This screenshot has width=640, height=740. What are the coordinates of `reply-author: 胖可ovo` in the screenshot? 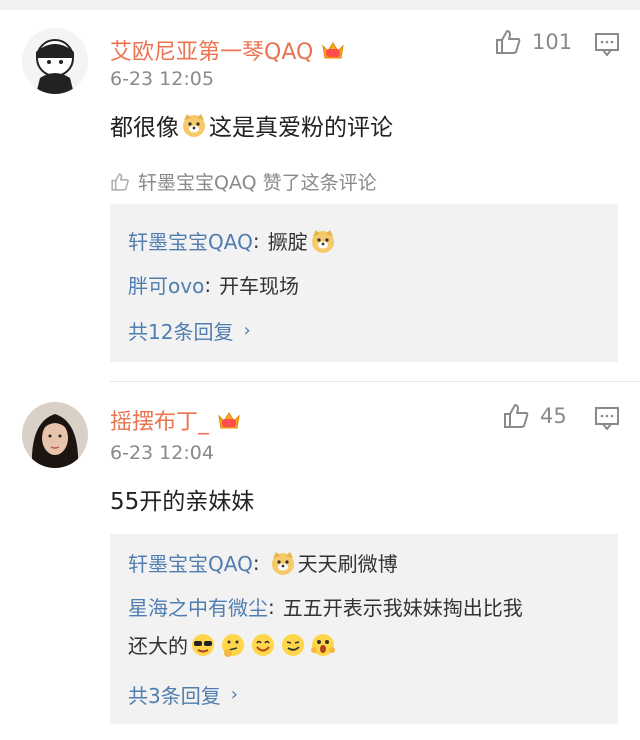 It's located at (166, 284).